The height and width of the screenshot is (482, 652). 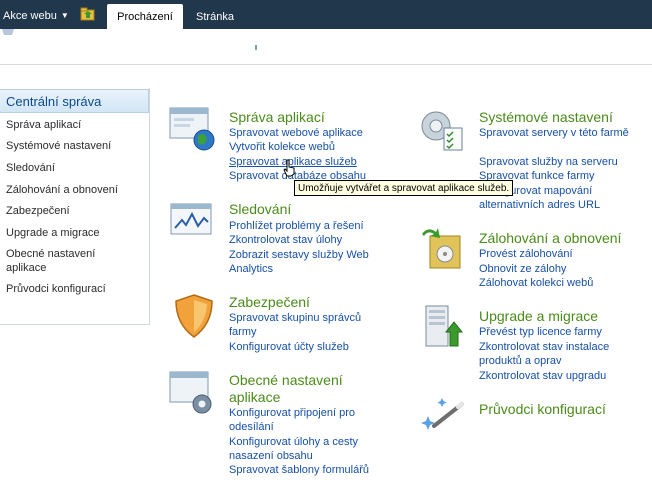 I want to click on link-manage-services: Spravovat služby na serveru, so click(x=548, y=162).